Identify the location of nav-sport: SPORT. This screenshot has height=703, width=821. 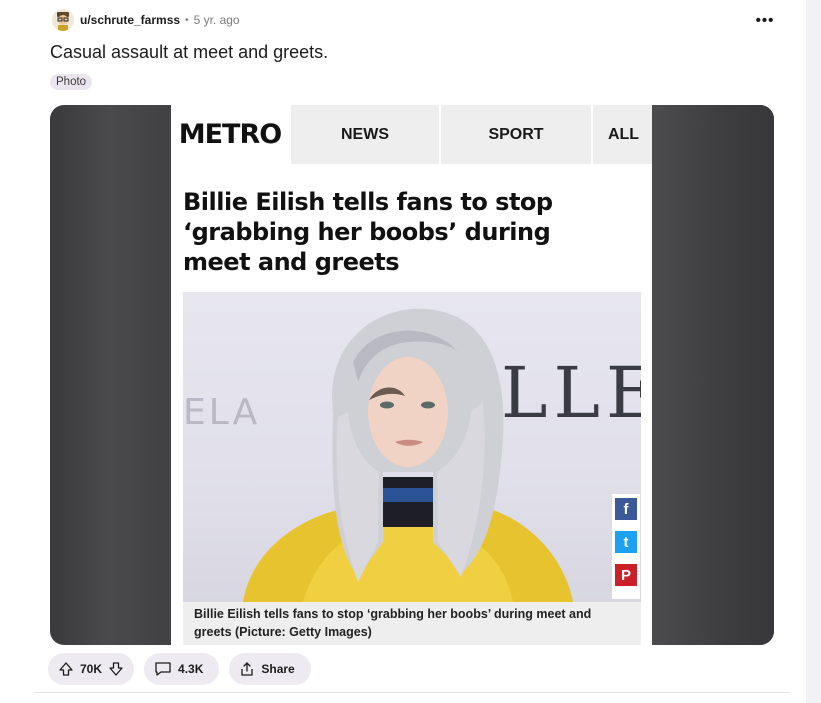
(515, 134).